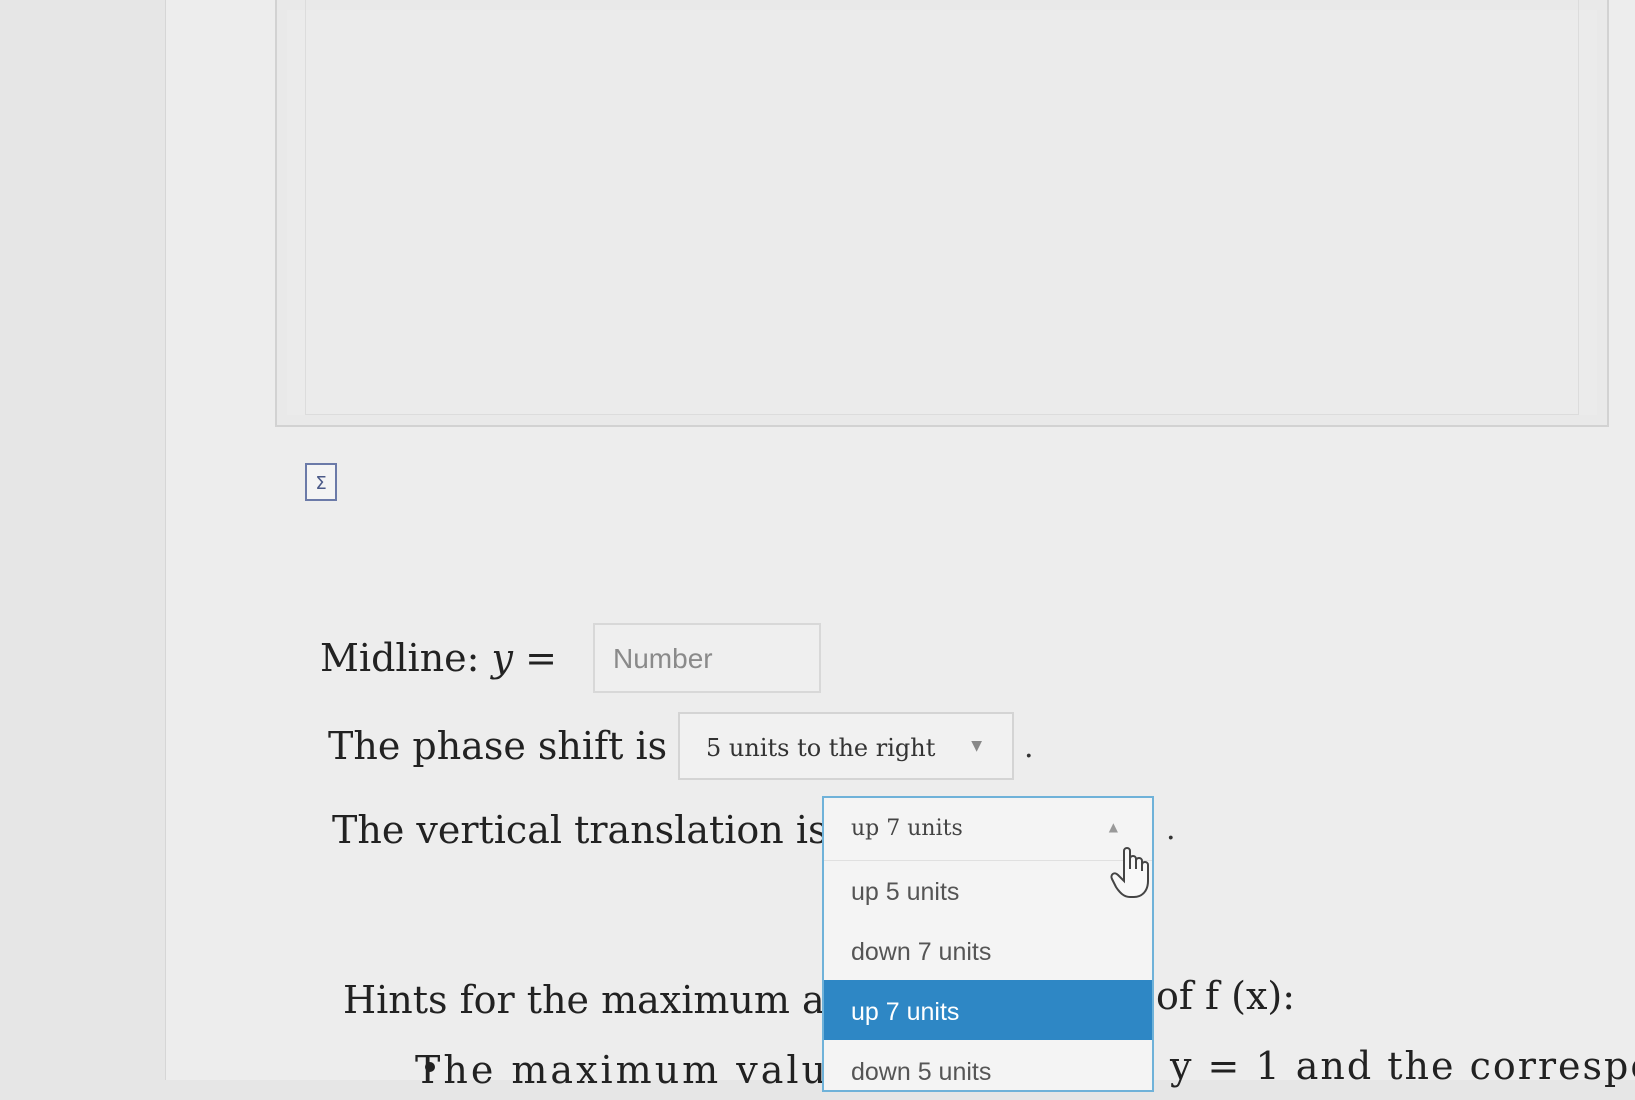  What do you see at coordinates (406, 658) in the screenshot?
I see `midline-text: Midline:` at bounding box center [406, 658].